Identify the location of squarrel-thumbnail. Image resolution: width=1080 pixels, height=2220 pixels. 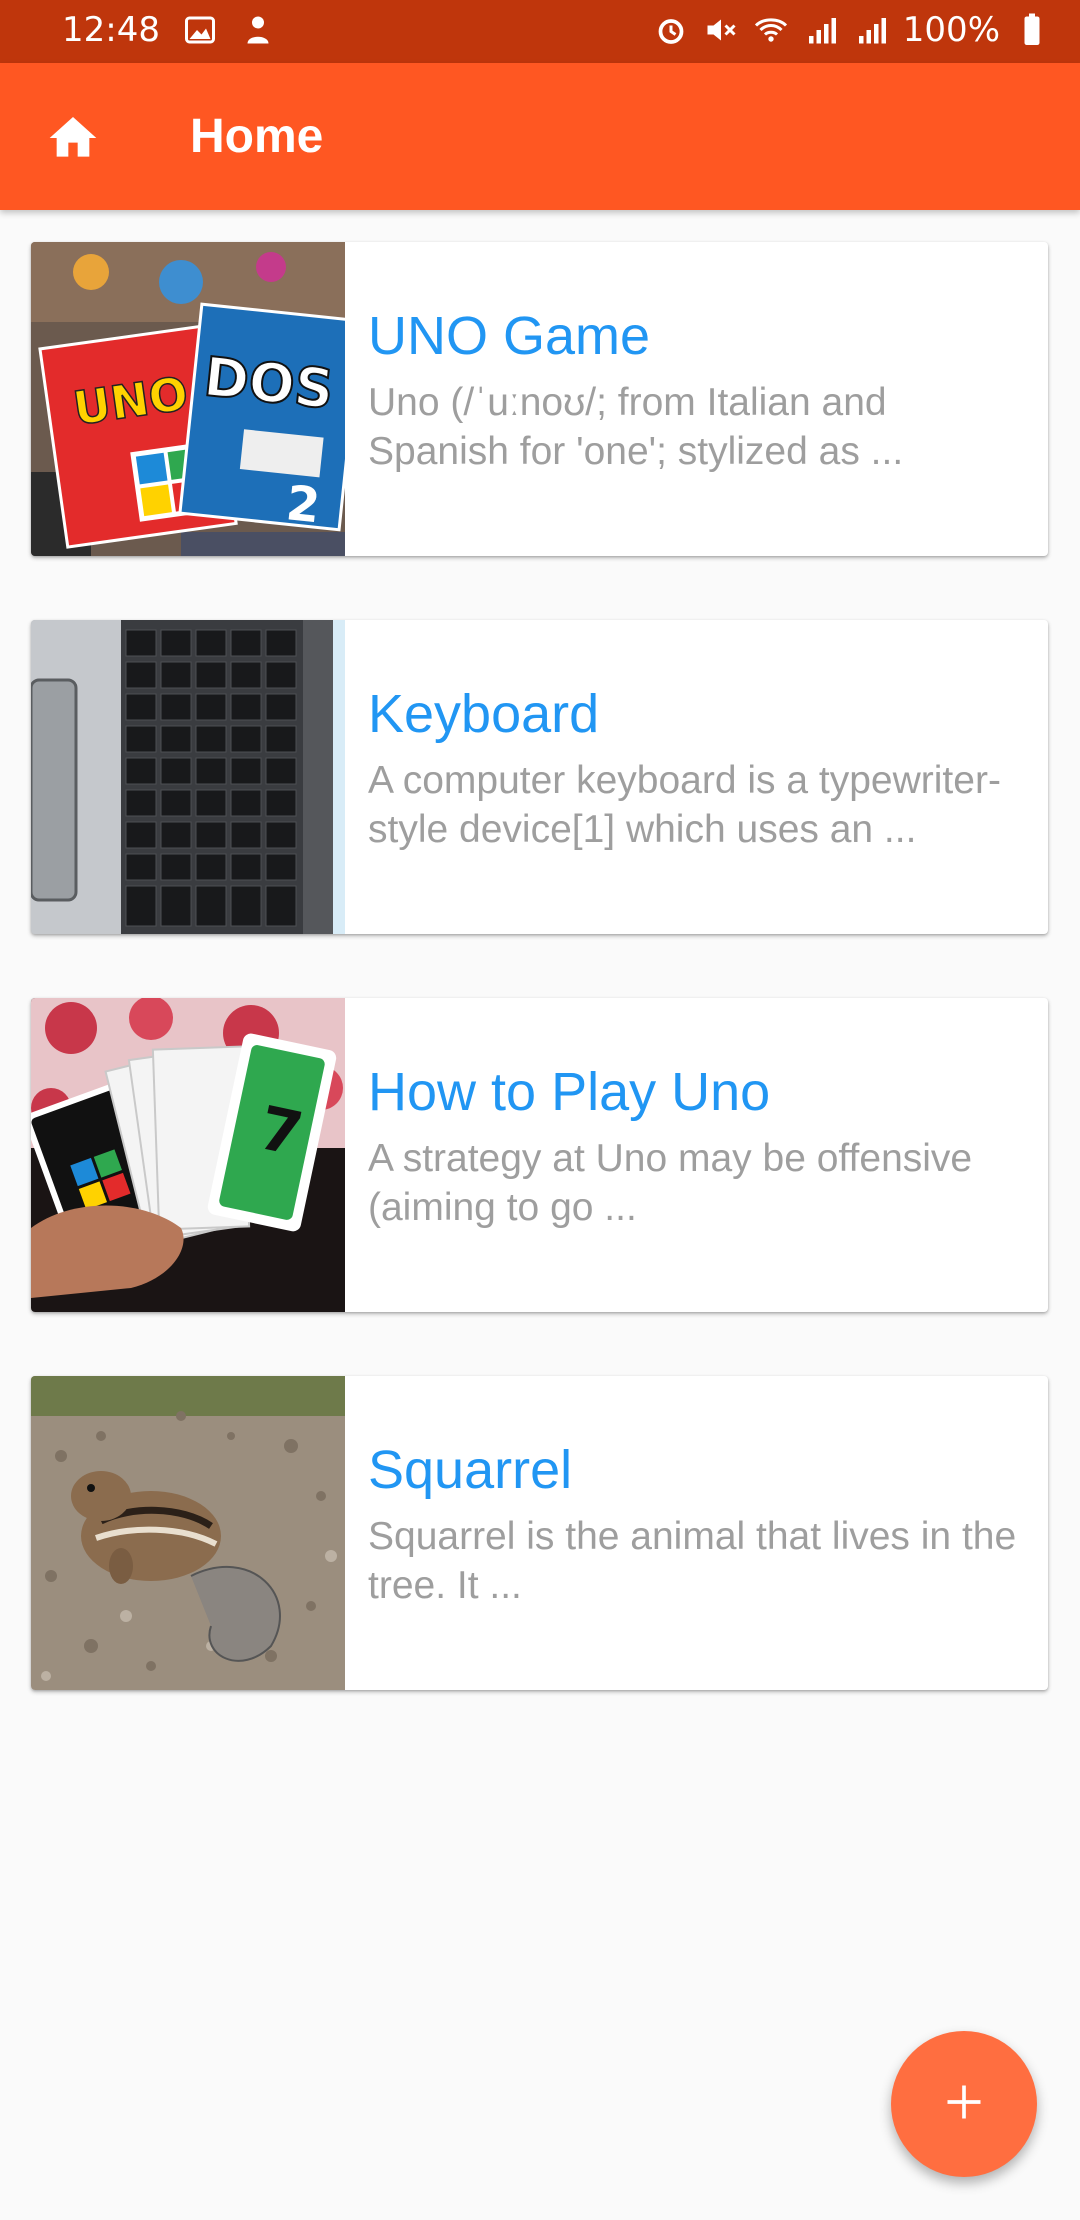
(188, 1533).